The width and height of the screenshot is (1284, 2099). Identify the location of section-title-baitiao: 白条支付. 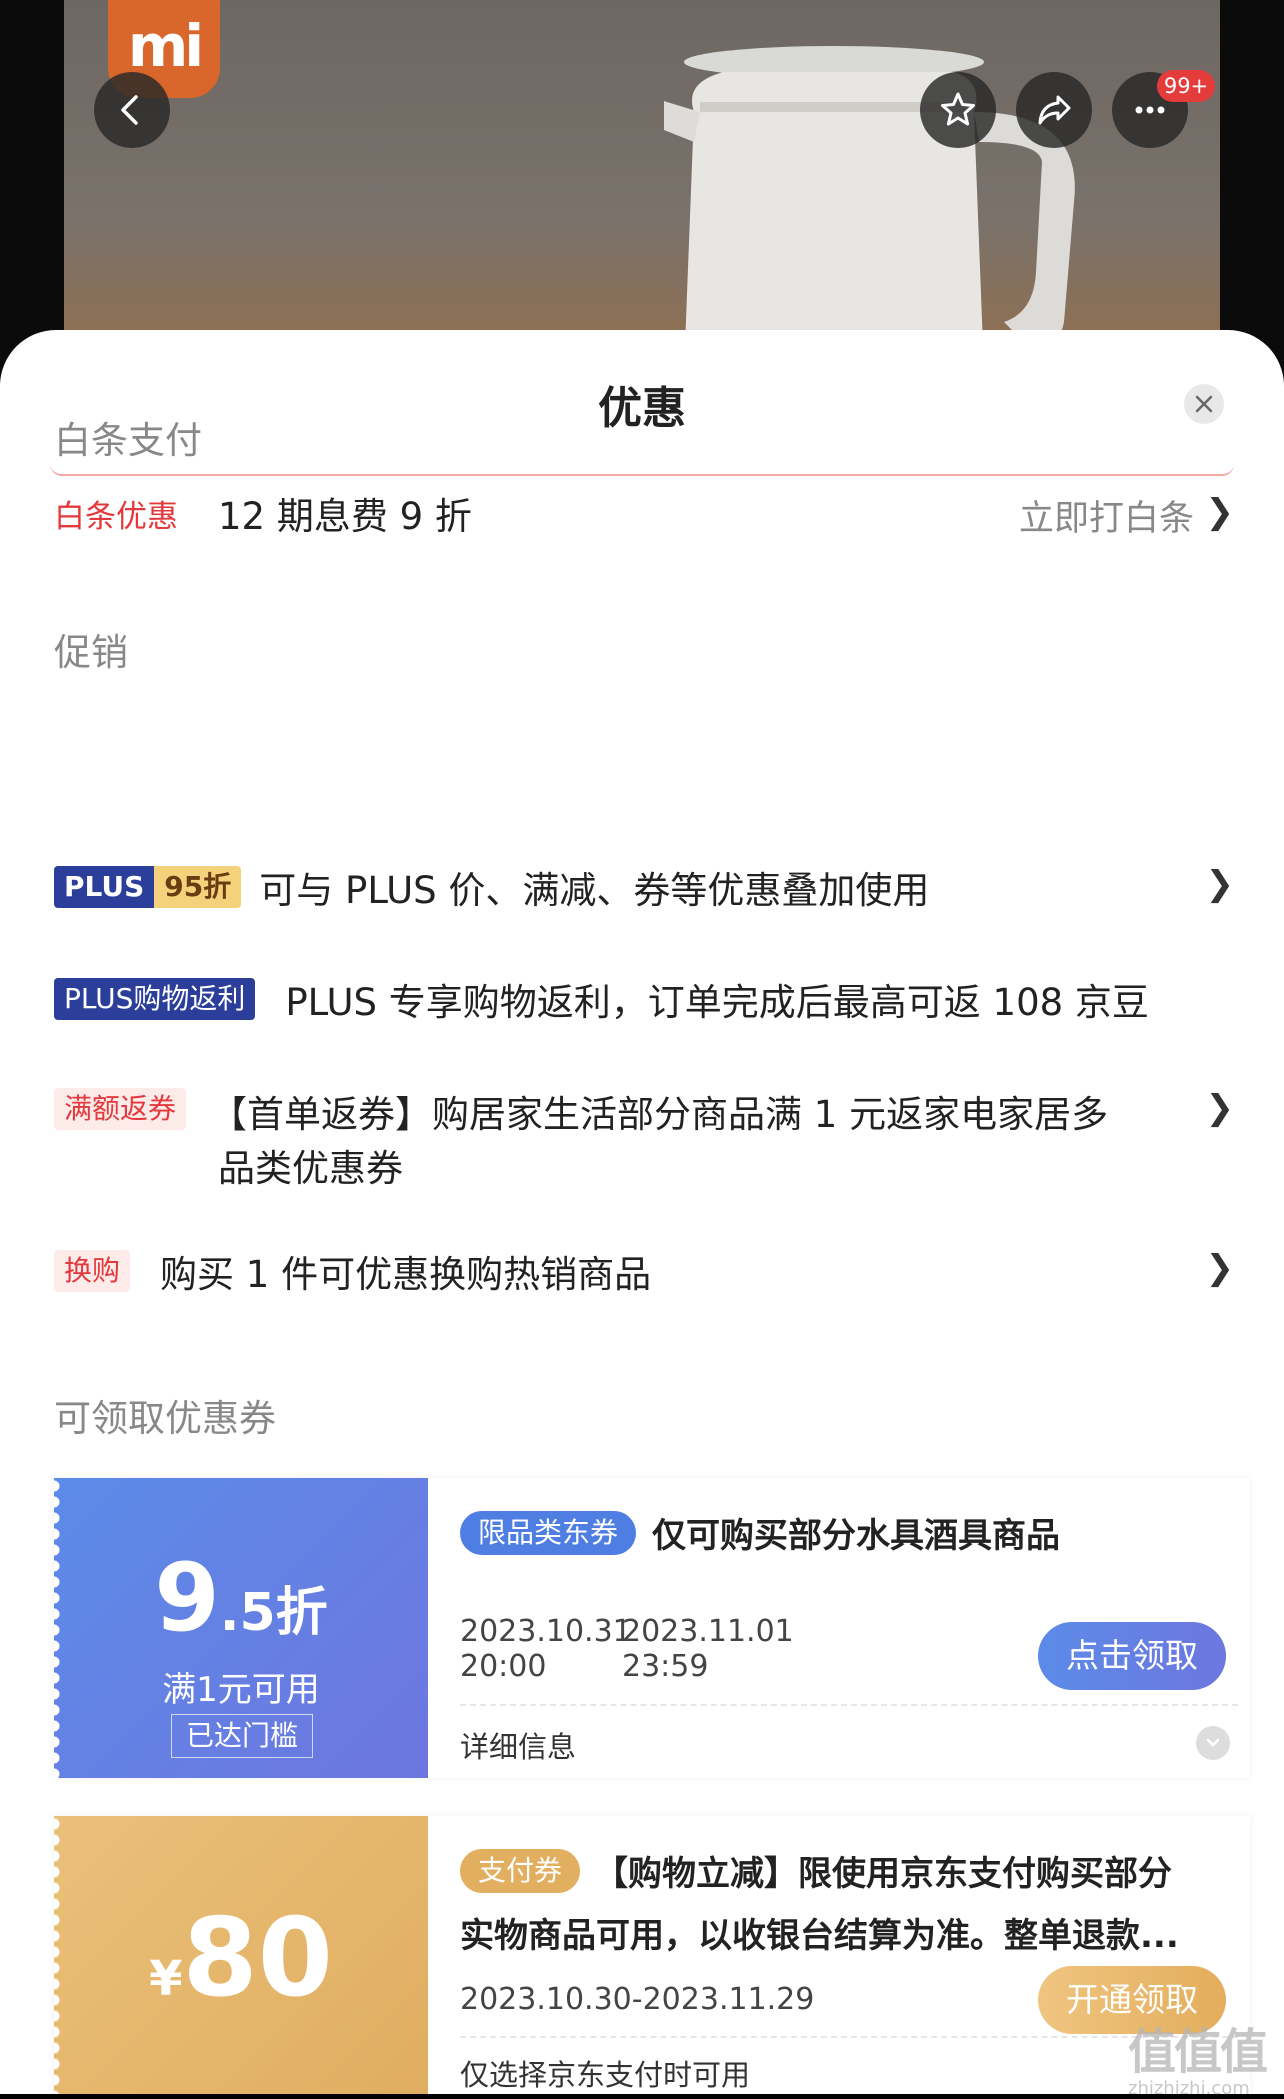
(128, 440).